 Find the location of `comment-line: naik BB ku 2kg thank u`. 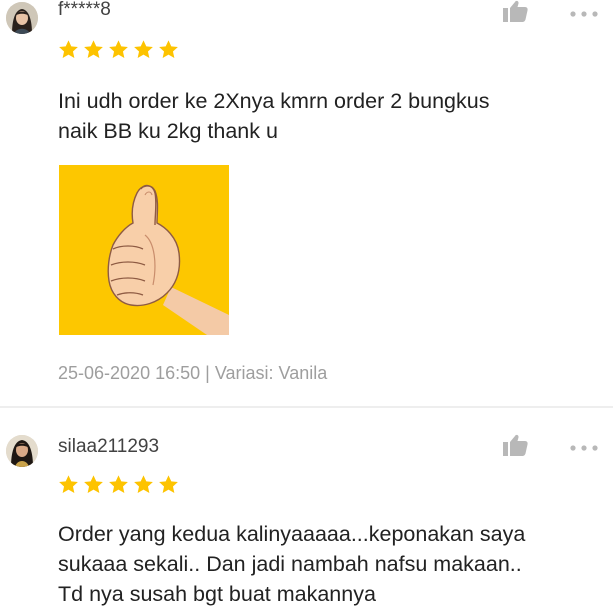

comment-line: naik BB ku 2kg thank u is located at coordinates (168, 131).